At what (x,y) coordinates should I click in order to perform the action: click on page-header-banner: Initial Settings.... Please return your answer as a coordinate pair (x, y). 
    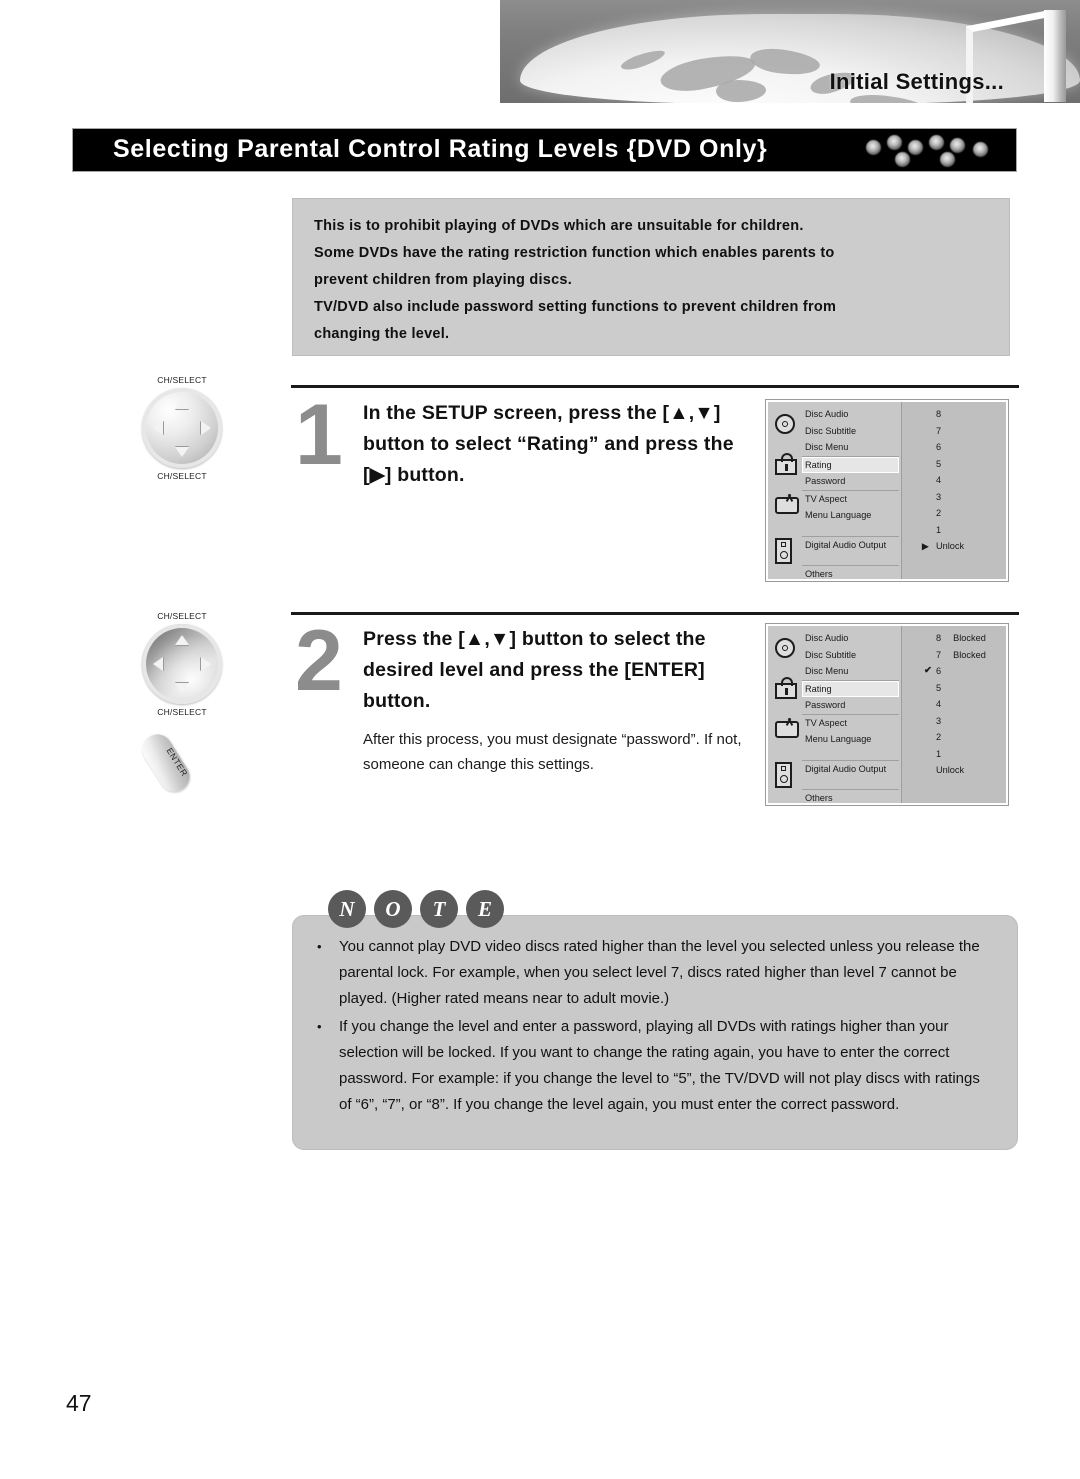
    Looking at the image, I should click on (790, 51).